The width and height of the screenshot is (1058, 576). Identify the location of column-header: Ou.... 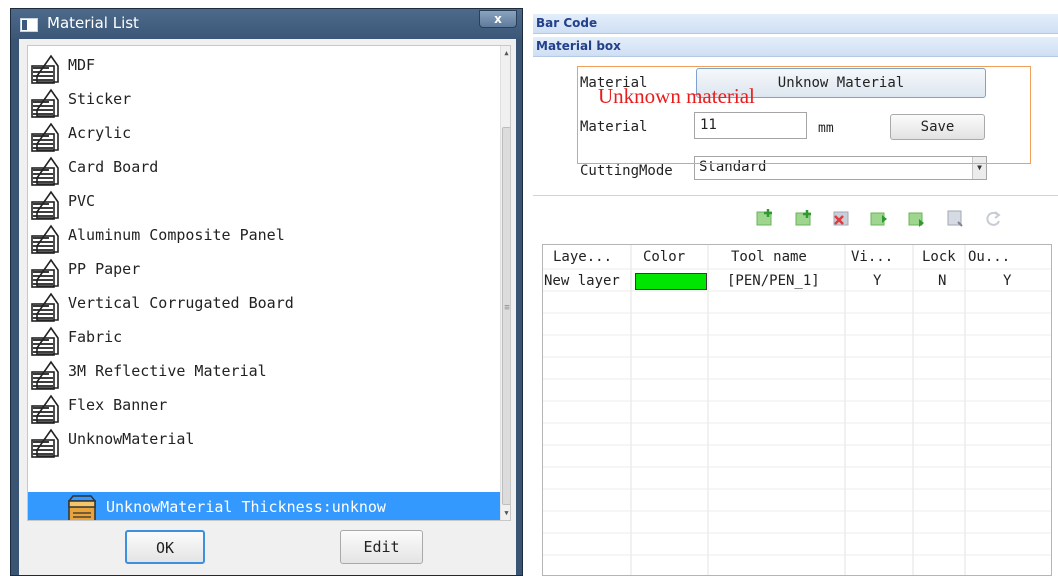
(989, 257).